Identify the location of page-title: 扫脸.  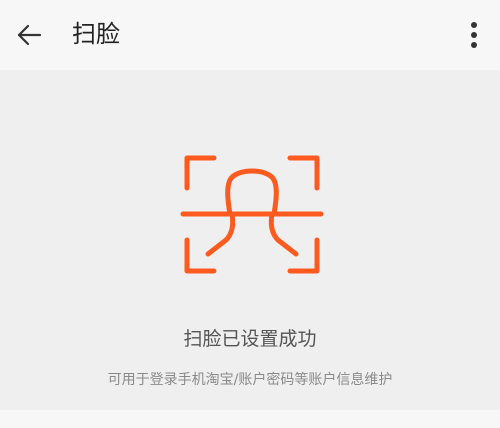
(96, 34).